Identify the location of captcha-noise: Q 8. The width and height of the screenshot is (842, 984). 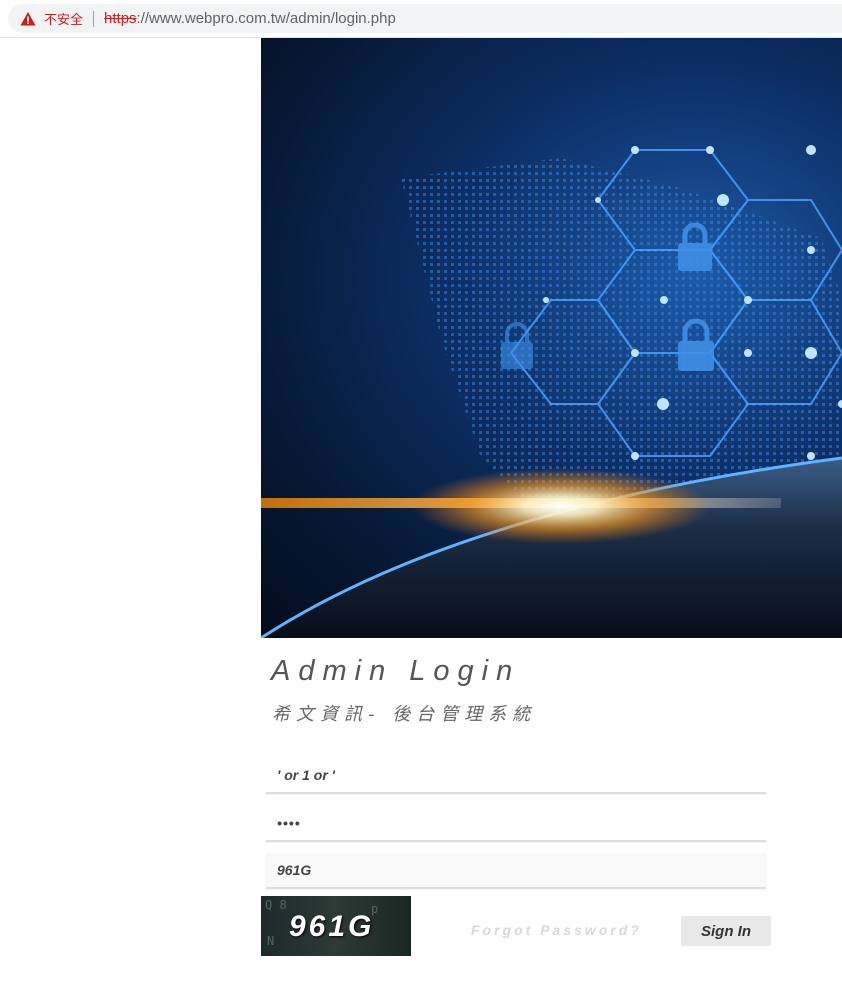
(276, 905).